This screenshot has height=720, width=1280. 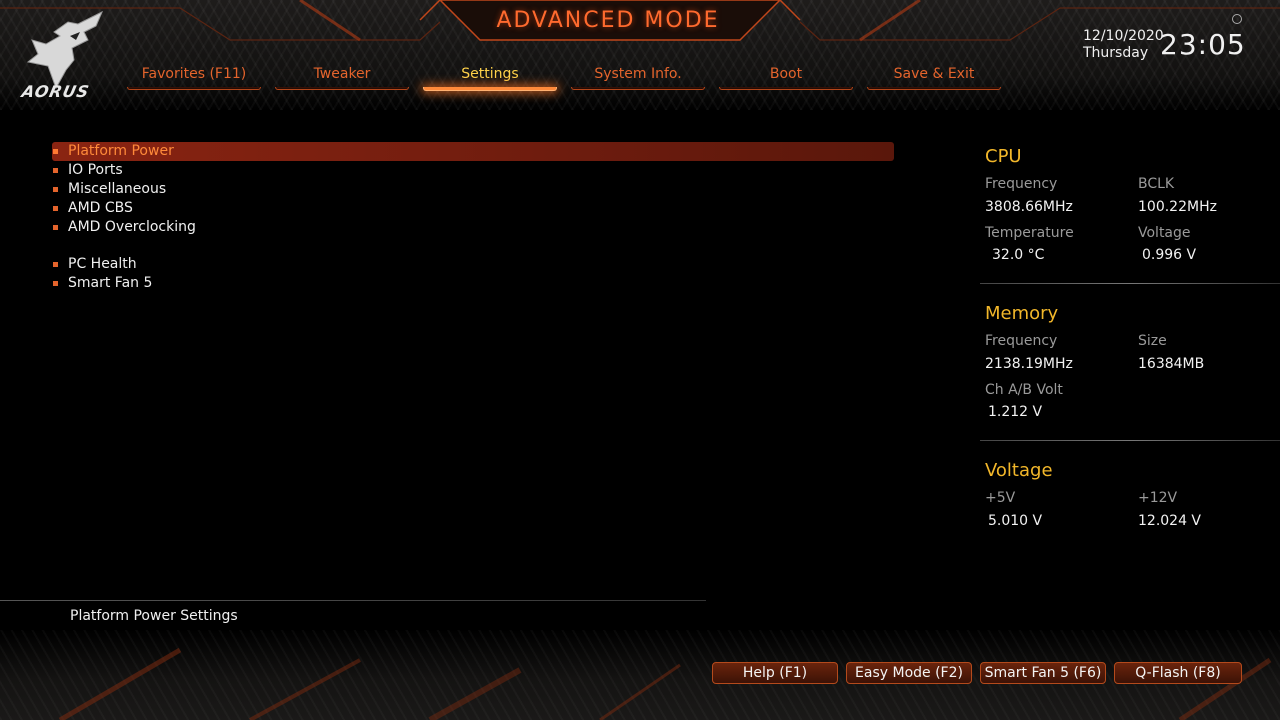 I want to click on tab-save-exit: Save & Exit, so click(x=934, y=77).